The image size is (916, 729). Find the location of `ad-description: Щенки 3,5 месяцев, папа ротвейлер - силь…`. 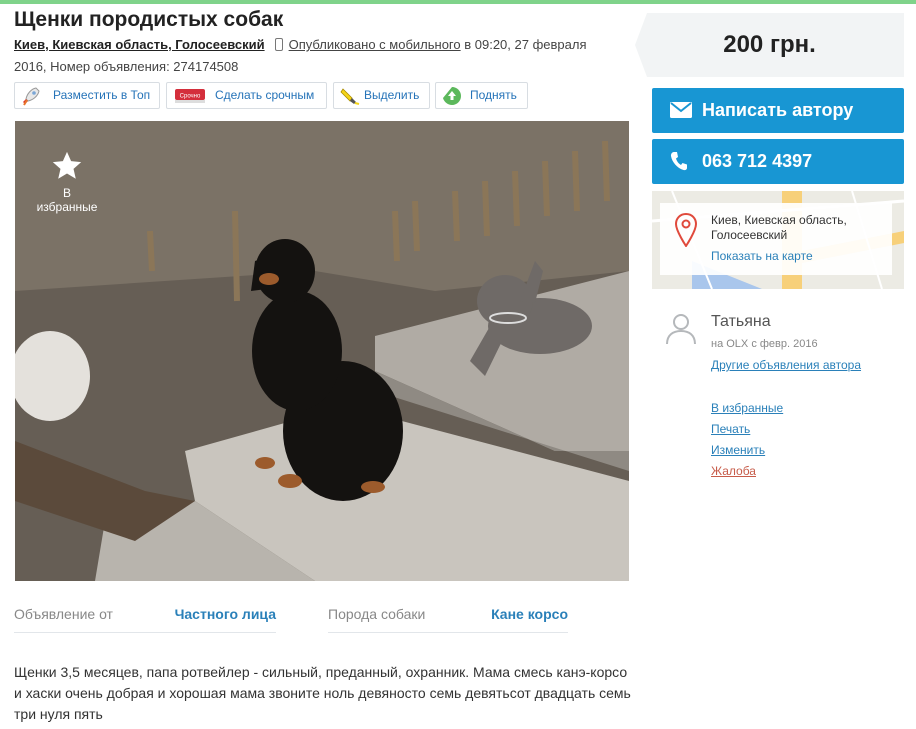

ad-description: Щенки 3,5 месяцев, папа ротвейлер - силь… is located at coordinates (322, 693).